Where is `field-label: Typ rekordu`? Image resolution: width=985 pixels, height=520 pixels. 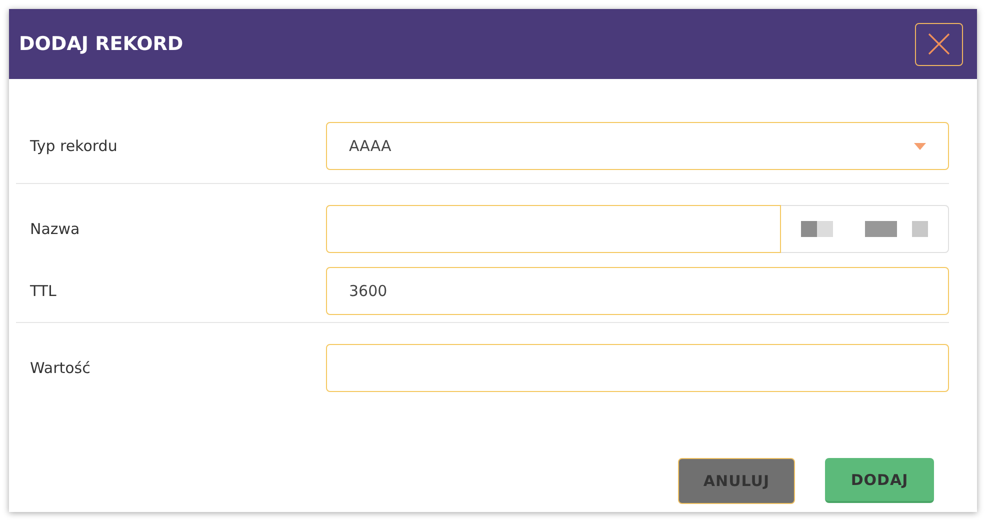
field-label: Typ rekordu is located at coordinates (74, 146).